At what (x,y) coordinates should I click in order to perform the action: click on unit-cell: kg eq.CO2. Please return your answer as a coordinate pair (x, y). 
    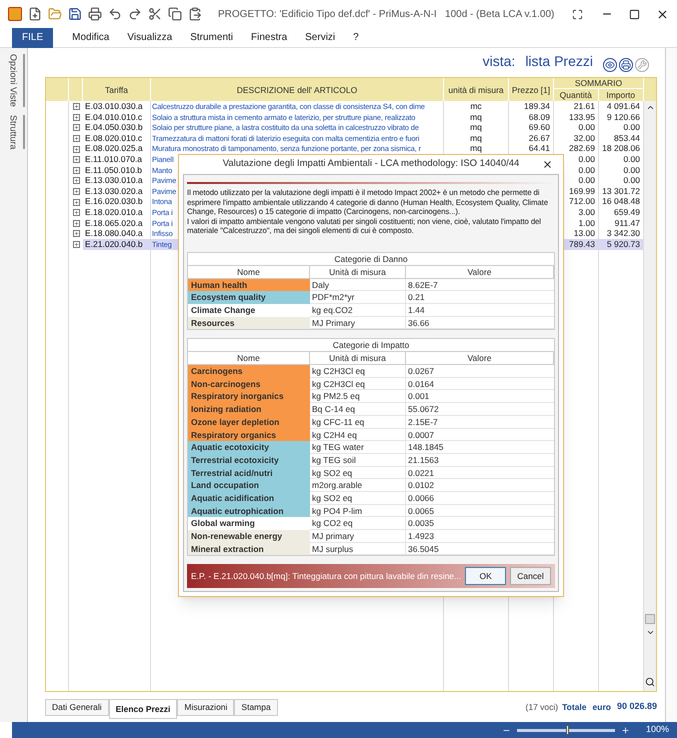
    Looking at the image, I should click on (358, 310).